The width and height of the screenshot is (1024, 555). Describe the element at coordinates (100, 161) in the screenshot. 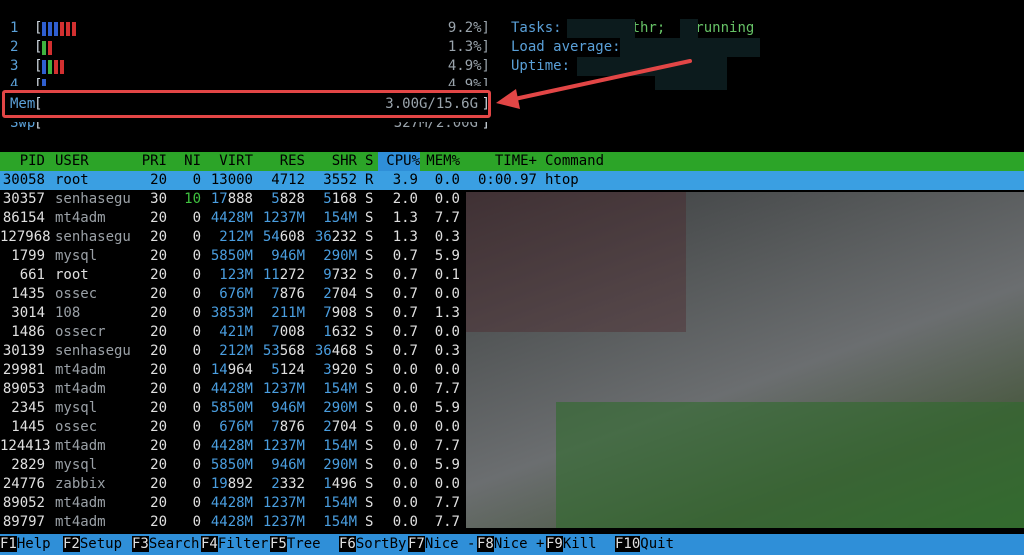

I see `column-header-user: USER` at that location.